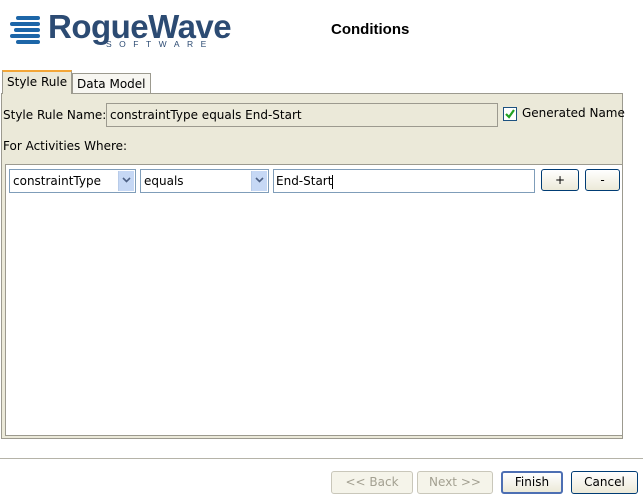 Image resolution: width=643 pixels, height=498 pixels. I want to click on cancel-button: Cancel, so click(604, 482).